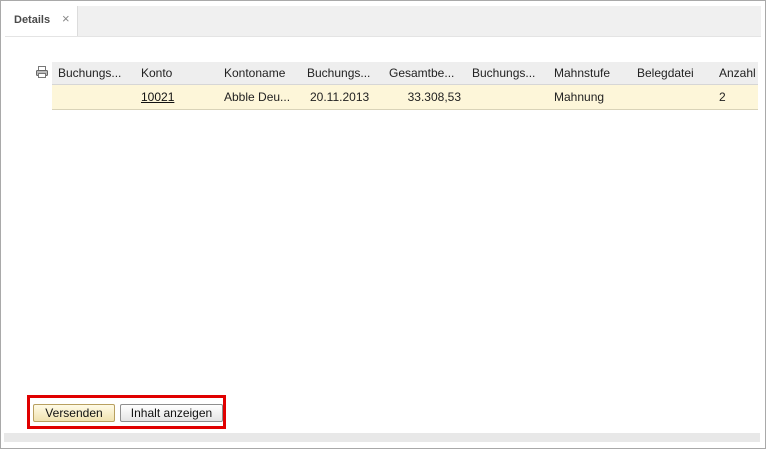  I want to click on cell-mahnstufe: Mahnung, so click(579, 97).